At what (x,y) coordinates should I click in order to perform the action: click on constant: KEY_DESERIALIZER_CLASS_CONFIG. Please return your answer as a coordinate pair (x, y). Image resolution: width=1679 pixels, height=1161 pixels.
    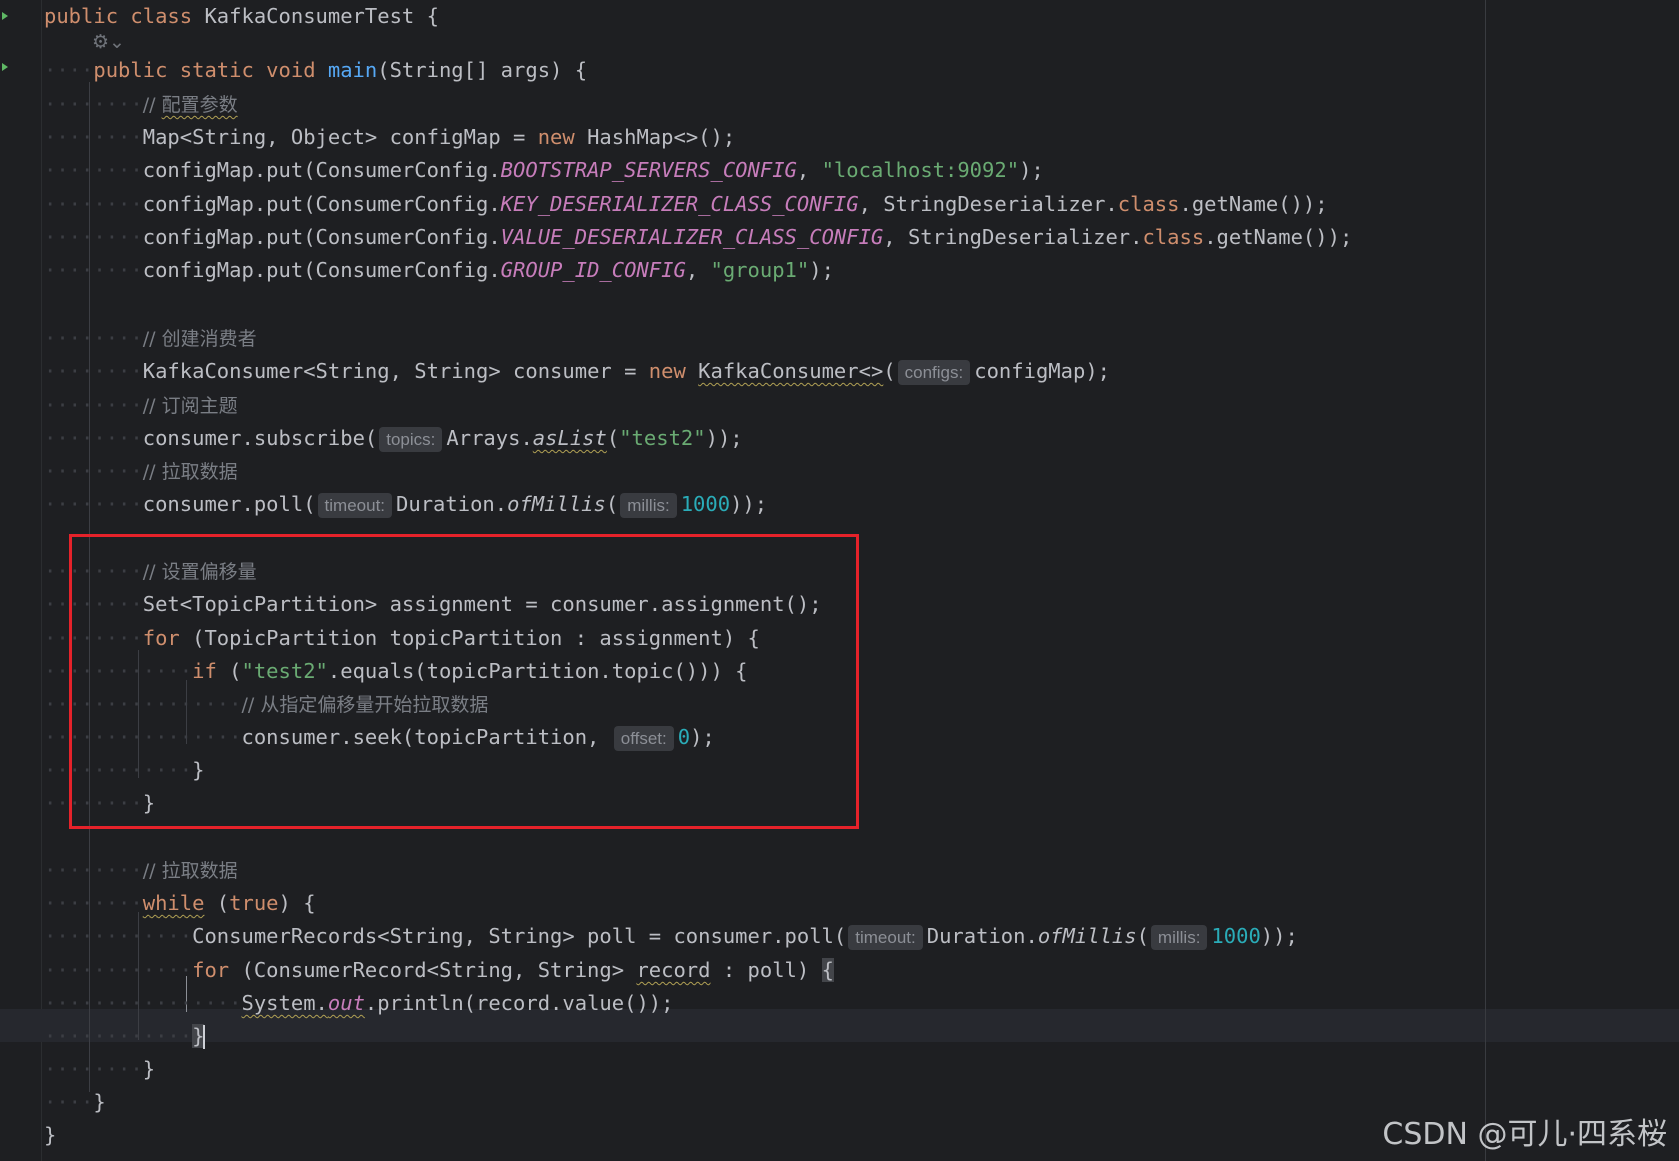
    Looking at the image, I should click on (679, 204).